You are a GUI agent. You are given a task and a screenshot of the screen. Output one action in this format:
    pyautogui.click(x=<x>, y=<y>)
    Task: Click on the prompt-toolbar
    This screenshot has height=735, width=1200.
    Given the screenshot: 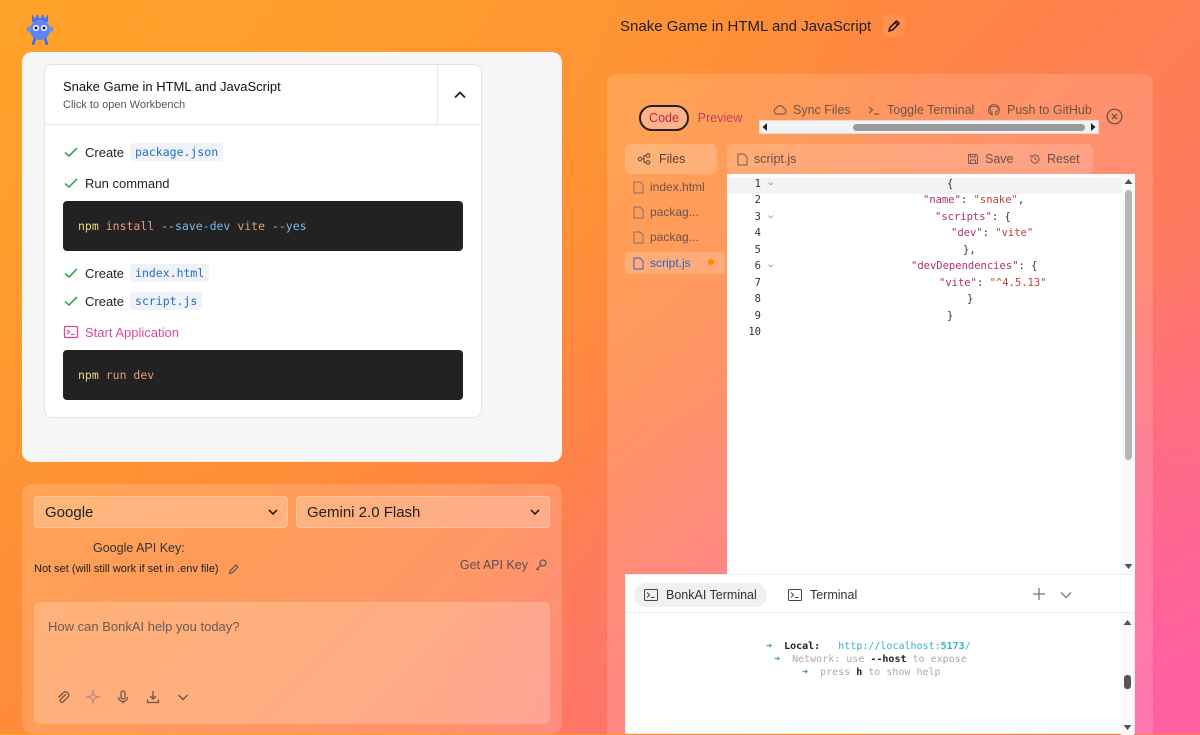 What is the action you would take?
    pyautogui.click(x=123, y=697)
    